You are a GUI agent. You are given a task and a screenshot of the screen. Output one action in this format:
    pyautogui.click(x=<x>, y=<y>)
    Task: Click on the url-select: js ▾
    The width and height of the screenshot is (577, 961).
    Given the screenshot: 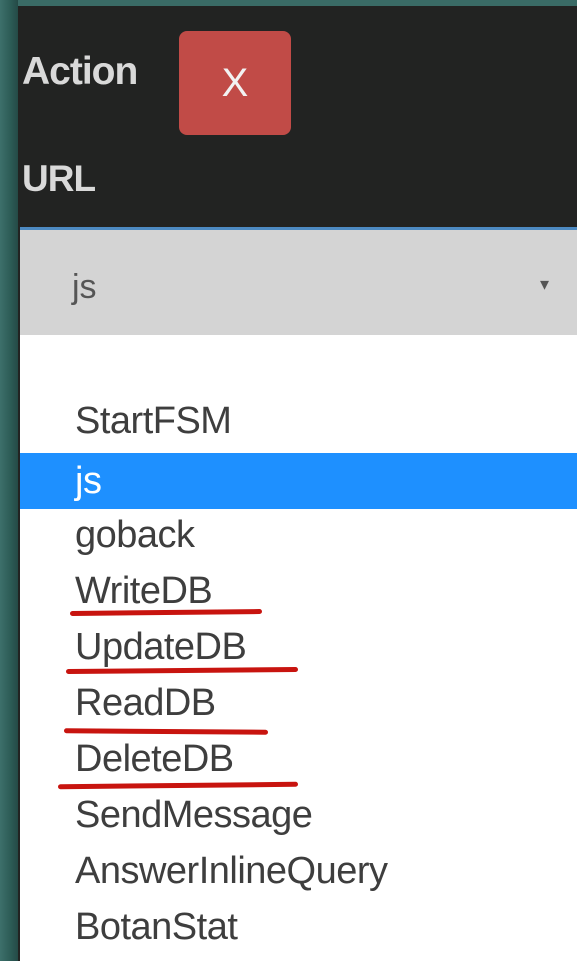 What is the action you would take?
    pyautogui.click(x=298, y=281)
    